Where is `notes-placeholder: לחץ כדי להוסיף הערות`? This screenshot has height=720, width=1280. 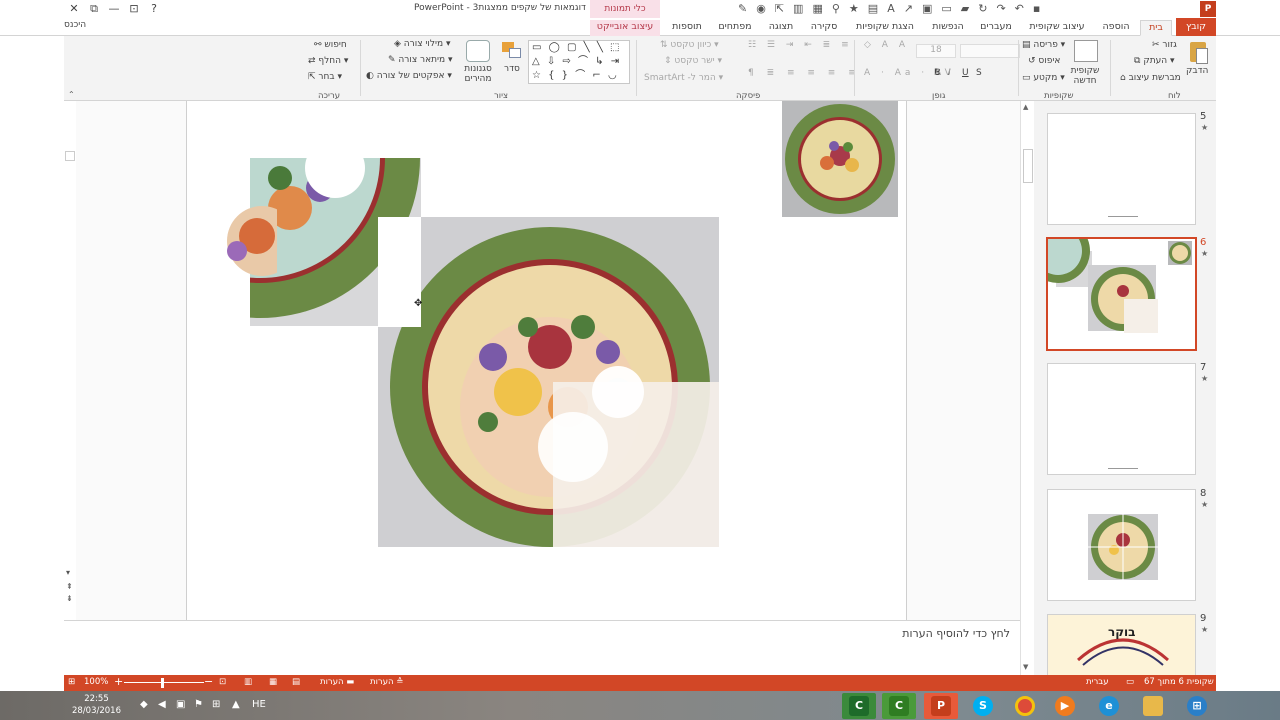 notes-placeholder: לחץ כדי להוסיף הערות is located at coordinates (956, 633).